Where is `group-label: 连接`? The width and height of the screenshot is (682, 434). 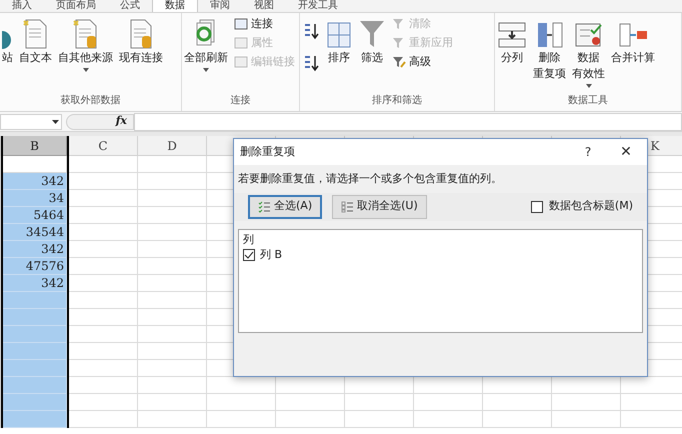 group-label: 连接 is located at coordinates (241, 101).